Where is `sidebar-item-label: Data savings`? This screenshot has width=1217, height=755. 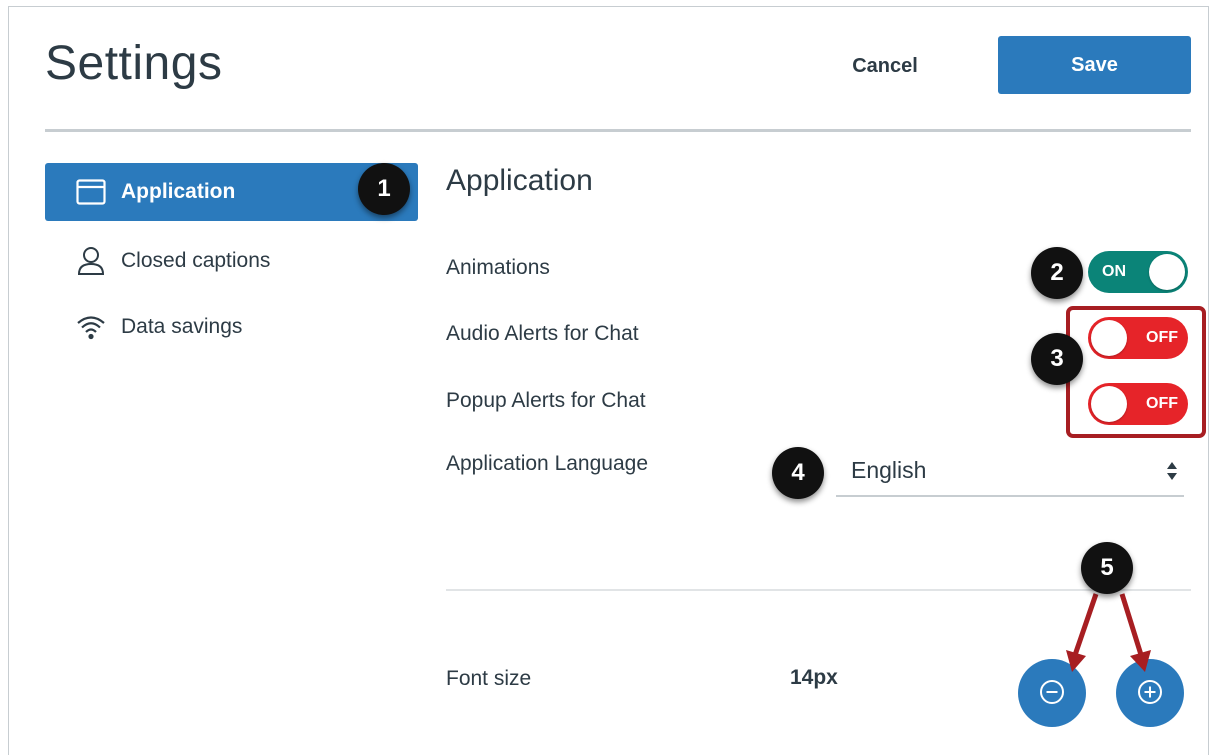
sidebar-item-label: Data savings is located at coordinates (182, 326).